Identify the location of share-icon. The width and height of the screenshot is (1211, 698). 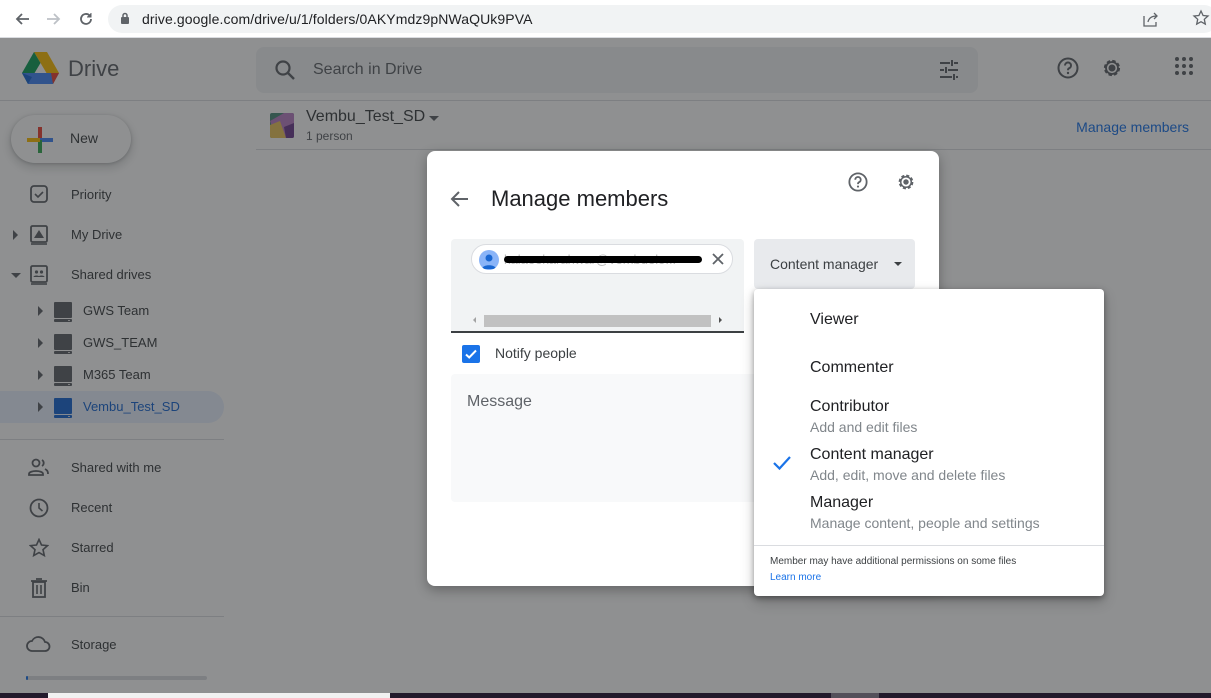
(1151, 19).